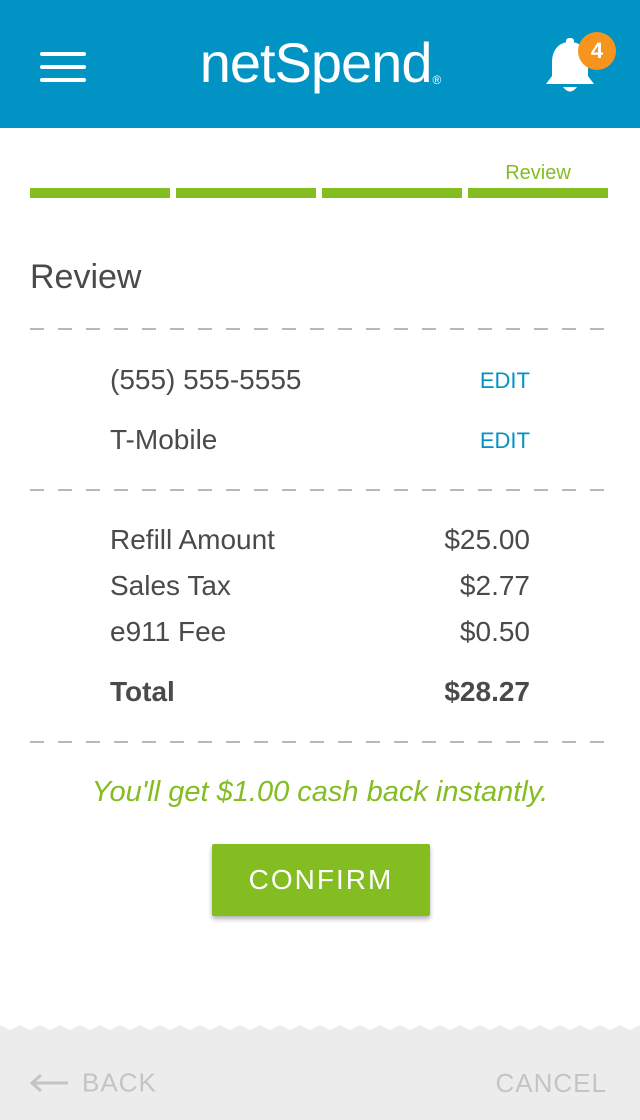 The width and height of the screenshot is (640, 1120). What do you see at coordinates (538, 173) in the screenshot?
I see `current-step-label: Review` at bounding box center [538, 173].